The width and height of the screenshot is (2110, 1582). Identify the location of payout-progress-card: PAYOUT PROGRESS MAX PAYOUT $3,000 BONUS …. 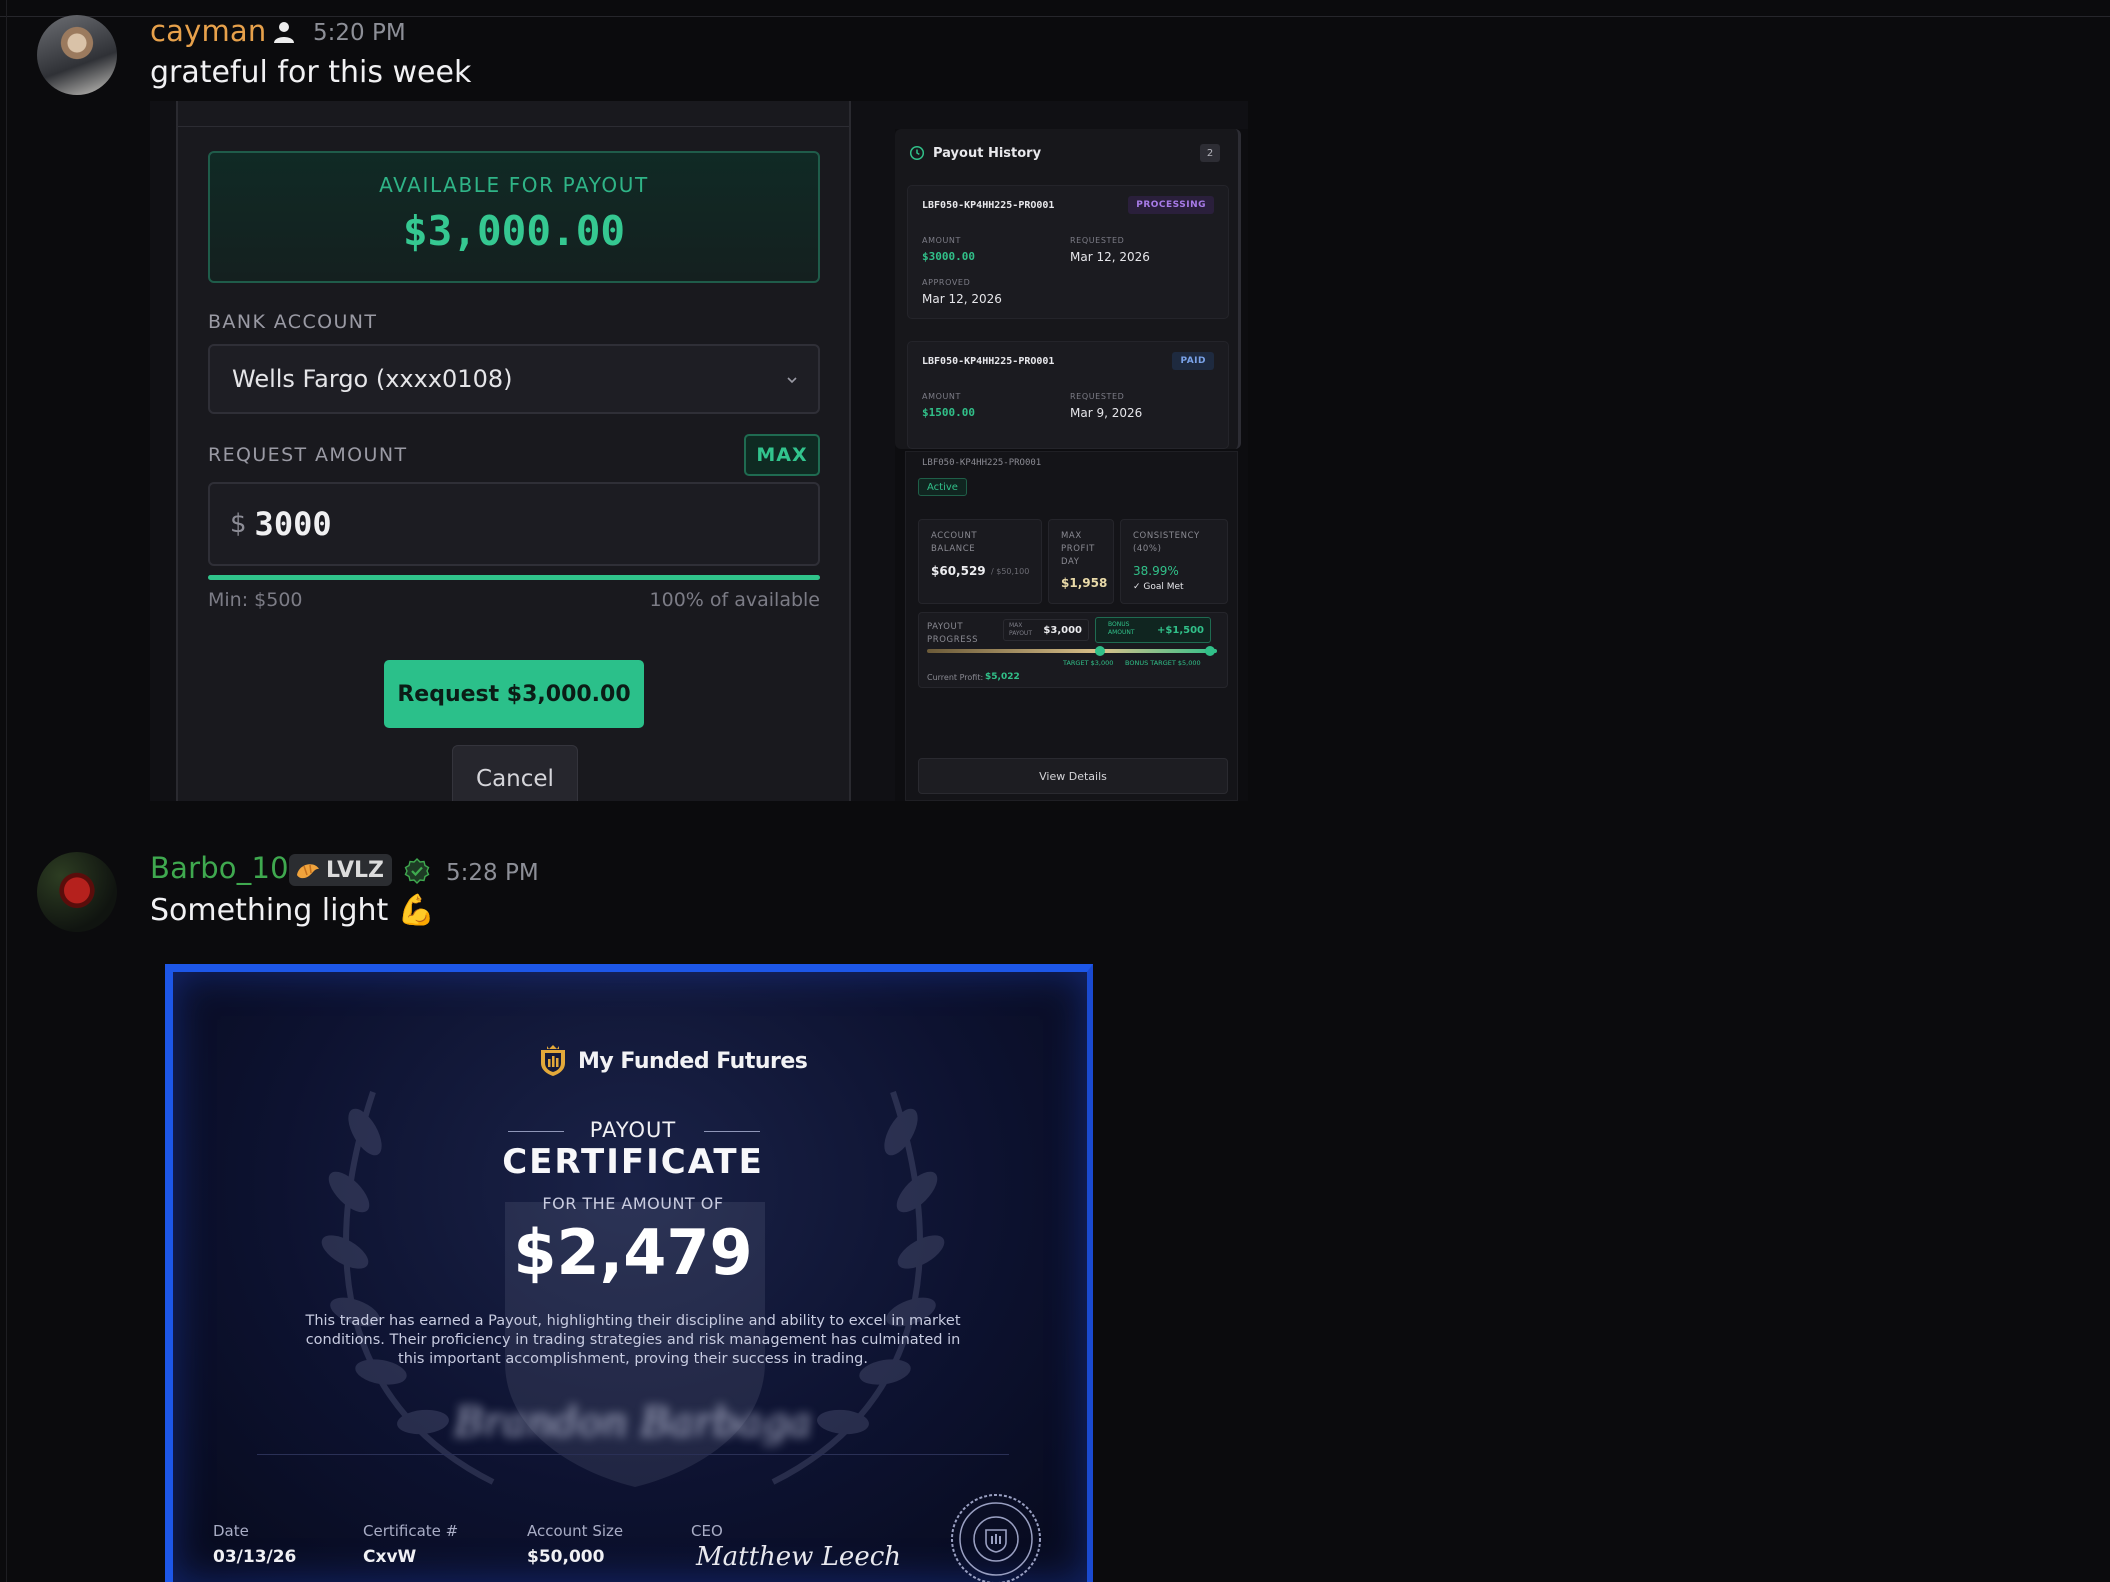
(1073, 650).